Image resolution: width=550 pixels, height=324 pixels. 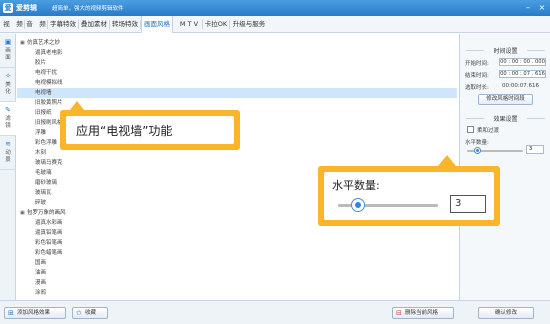 I want to click on modify-time-button: 修改风格时间段, so click(x=505, y=99).